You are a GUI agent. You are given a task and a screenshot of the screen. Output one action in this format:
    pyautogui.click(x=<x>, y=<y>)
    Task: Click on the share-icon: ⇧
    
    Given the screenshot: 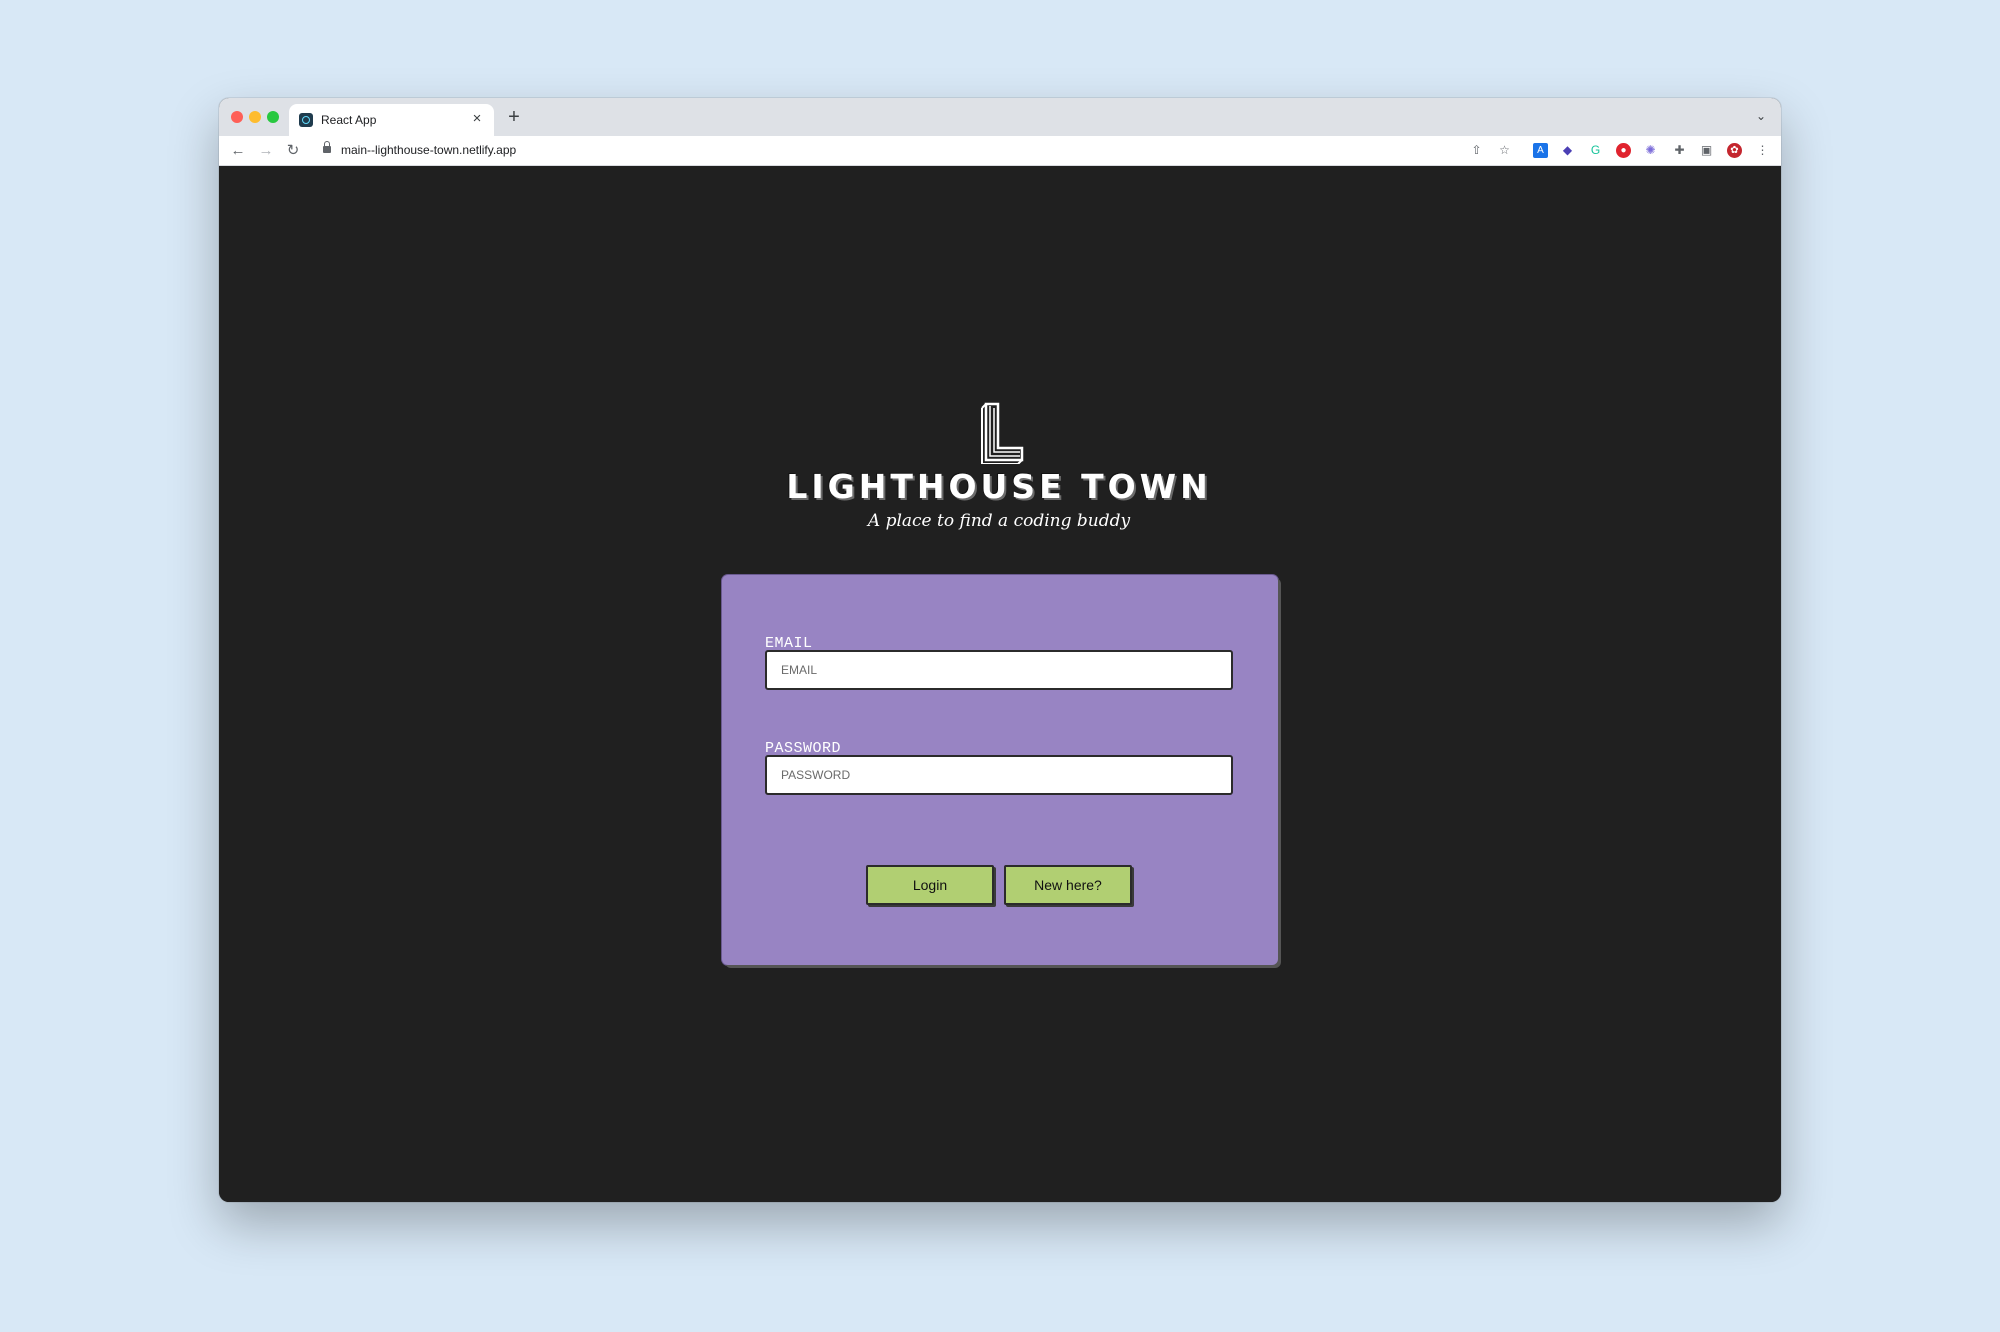 What is the action you would take?
    pyautogui.click(x=1476, y=150)
    